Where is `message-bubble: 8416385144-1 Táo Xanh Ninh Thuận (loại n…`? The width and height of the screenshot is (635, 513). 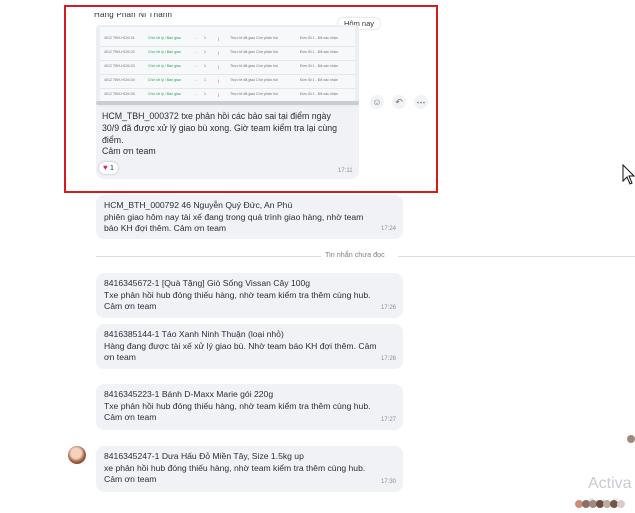 message-bubble: 8416385144-1 Táo Xanh Ninh Thuận (loại n… is located at coordinates (249, 346).